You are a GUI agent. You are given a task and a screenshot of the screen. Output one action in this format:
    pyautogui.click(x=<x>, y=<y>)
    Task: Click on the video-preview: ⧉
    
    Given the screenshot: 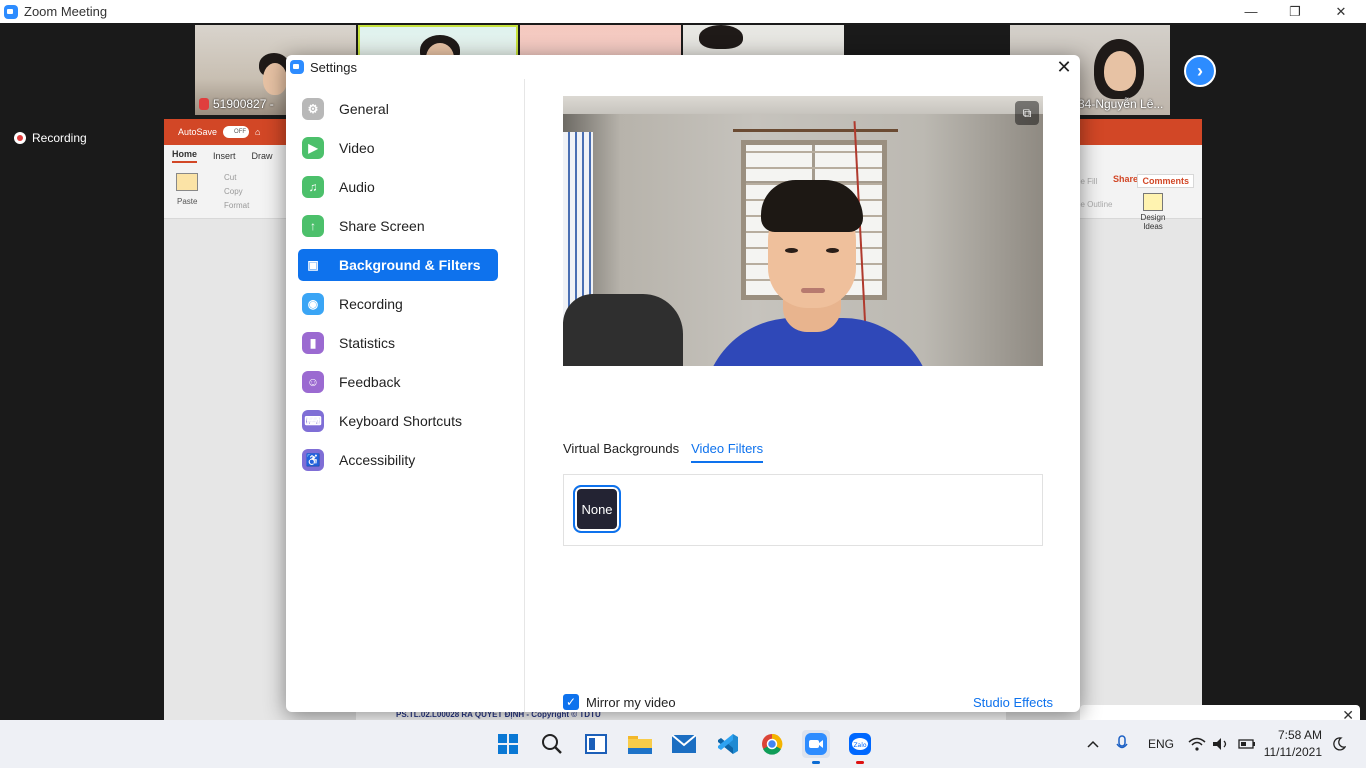 What is the action you would take?
    pyautogui.click(x=803, y=231)
    